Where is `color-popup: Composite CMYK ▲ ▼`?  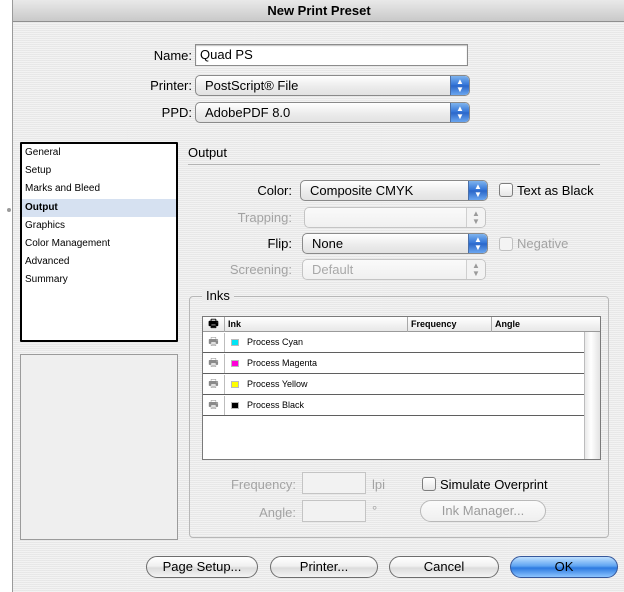
color-popup: Composite CMYK ▲ ▼ is located at coordinates (394, 190).